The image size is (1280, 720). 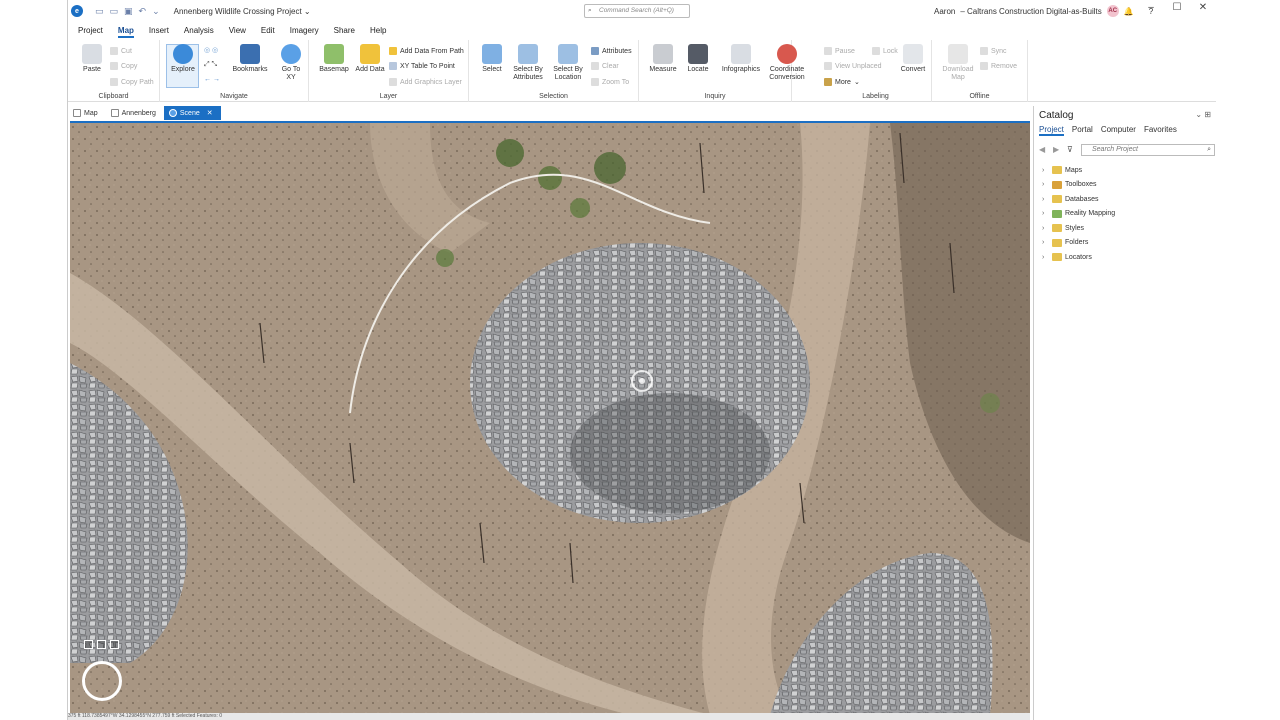 I want to click on explore-button: Explore, so click(x=183, y=59).